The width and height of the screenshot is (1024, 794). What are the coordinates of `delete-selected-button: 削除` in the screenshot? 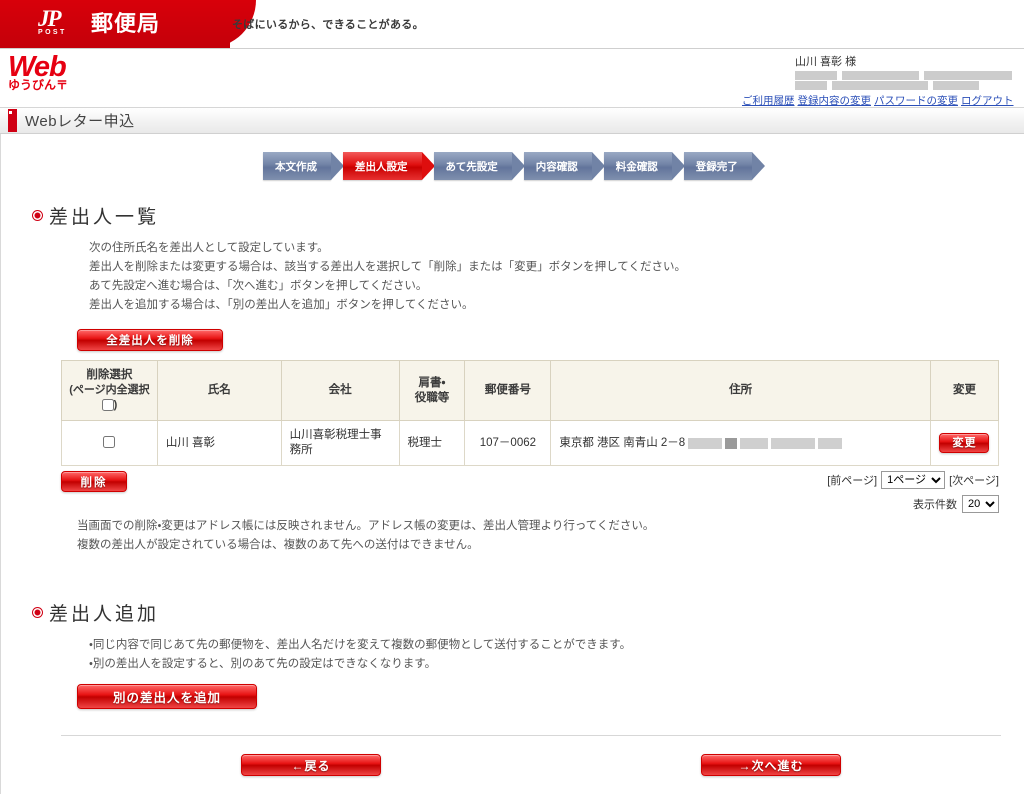 It's located at (94, 481).